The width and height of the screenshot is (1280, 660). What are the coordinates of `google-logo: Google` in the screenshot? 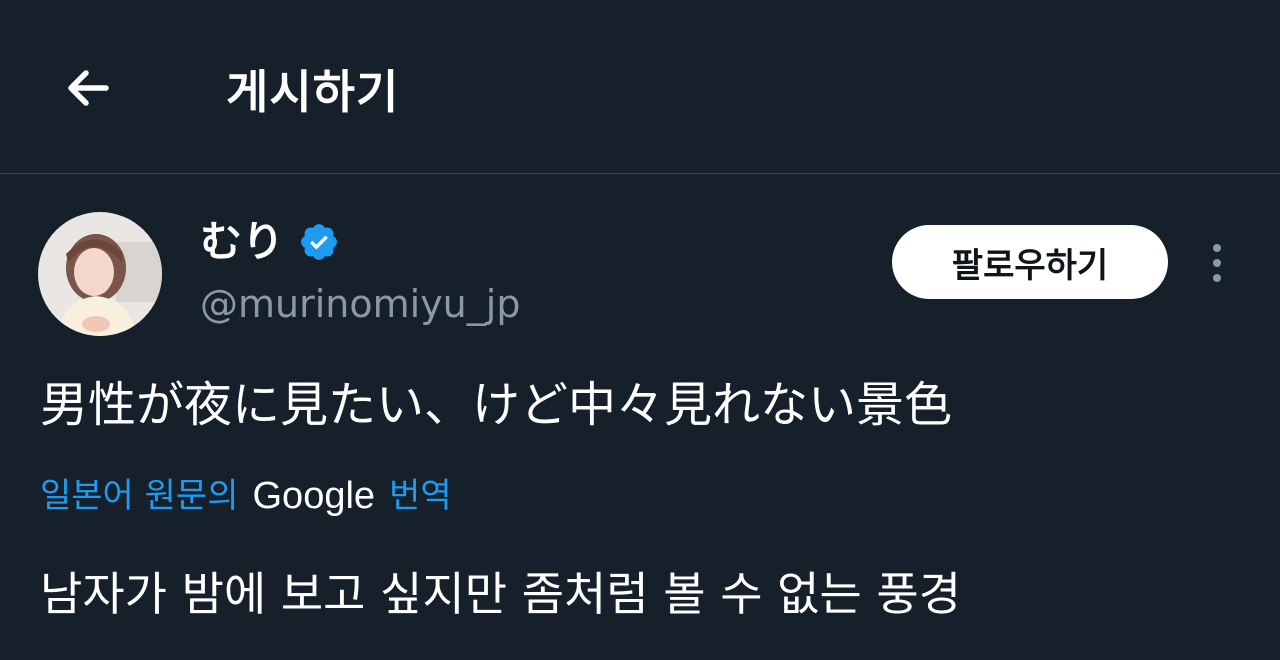 It's located at (314, 496).